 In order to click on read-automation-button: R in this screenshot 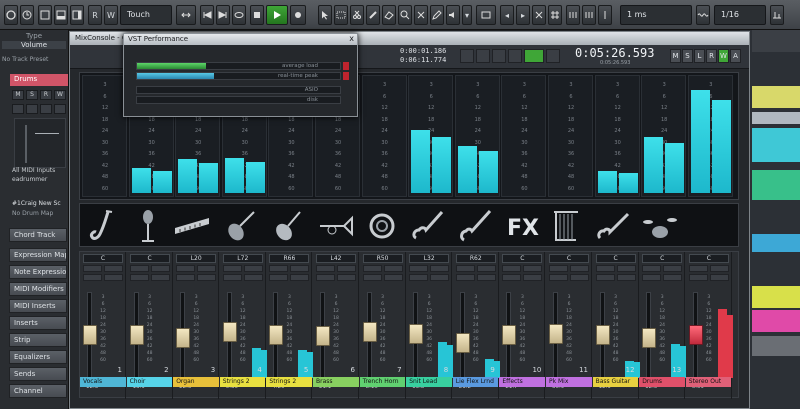, I will do `click(95, 15)`.